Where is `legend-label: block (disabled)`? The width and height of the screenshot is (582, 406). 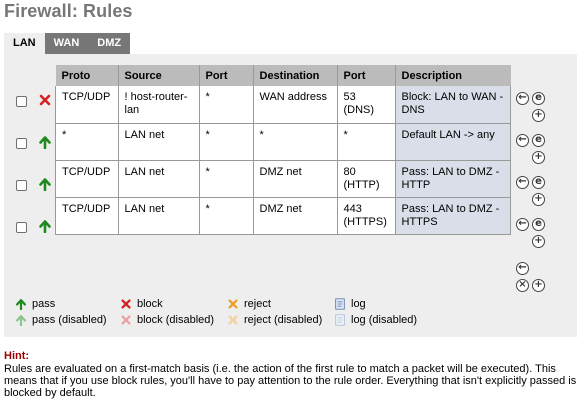
legend-label: block (disabled) is located at coordinates (176, 320).